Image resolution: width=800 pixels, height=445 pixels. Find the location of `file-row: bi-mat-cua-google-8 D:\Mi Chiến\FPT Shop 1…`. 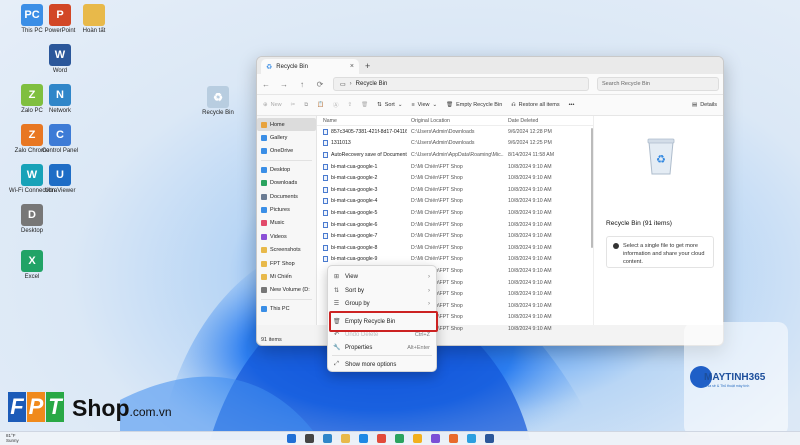

file-row: bi-mat-cua-google-8 D:\Mi Chiến\FPT Shop 1… is located at coordinates (455, 248).